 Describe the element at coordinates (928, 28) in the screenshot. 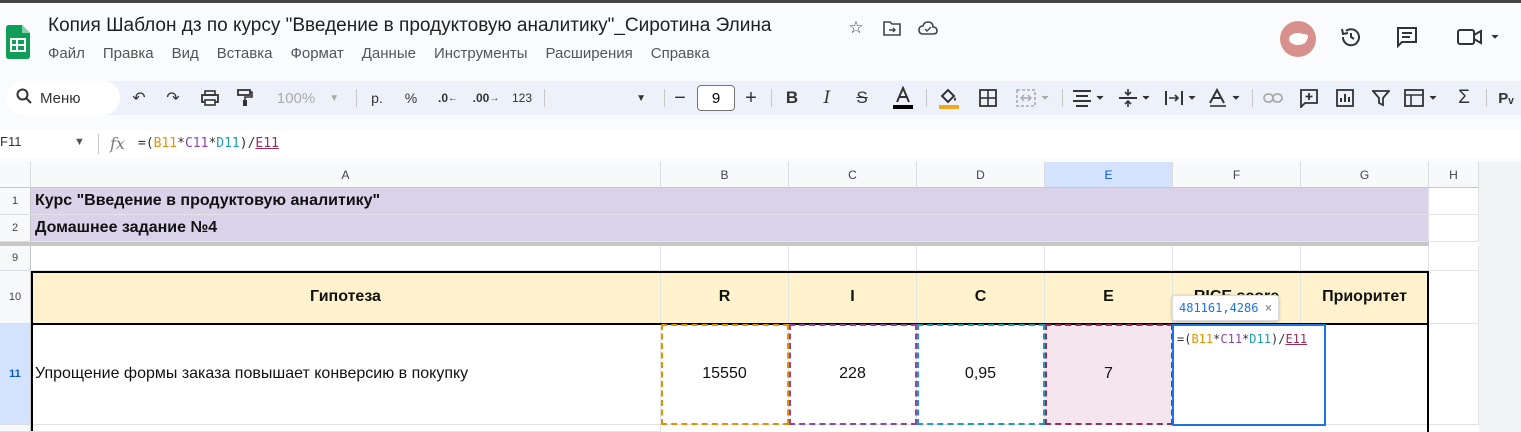

I see `cloud-saved-icon` at that location.